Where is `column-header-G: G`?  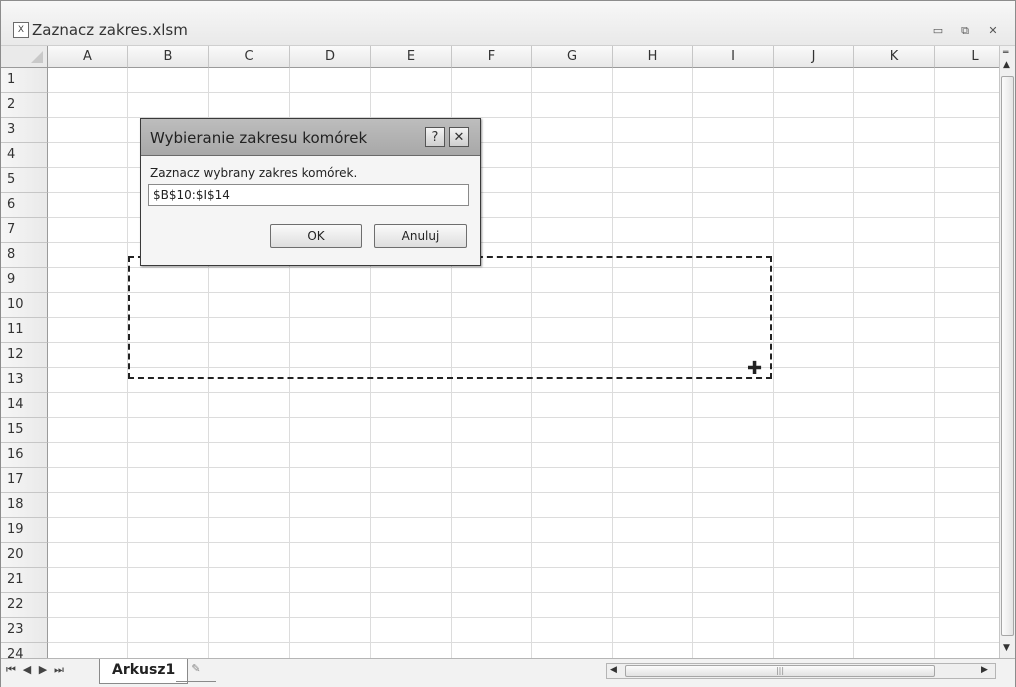 column-header-G: G is located at coordinates (572, 57).